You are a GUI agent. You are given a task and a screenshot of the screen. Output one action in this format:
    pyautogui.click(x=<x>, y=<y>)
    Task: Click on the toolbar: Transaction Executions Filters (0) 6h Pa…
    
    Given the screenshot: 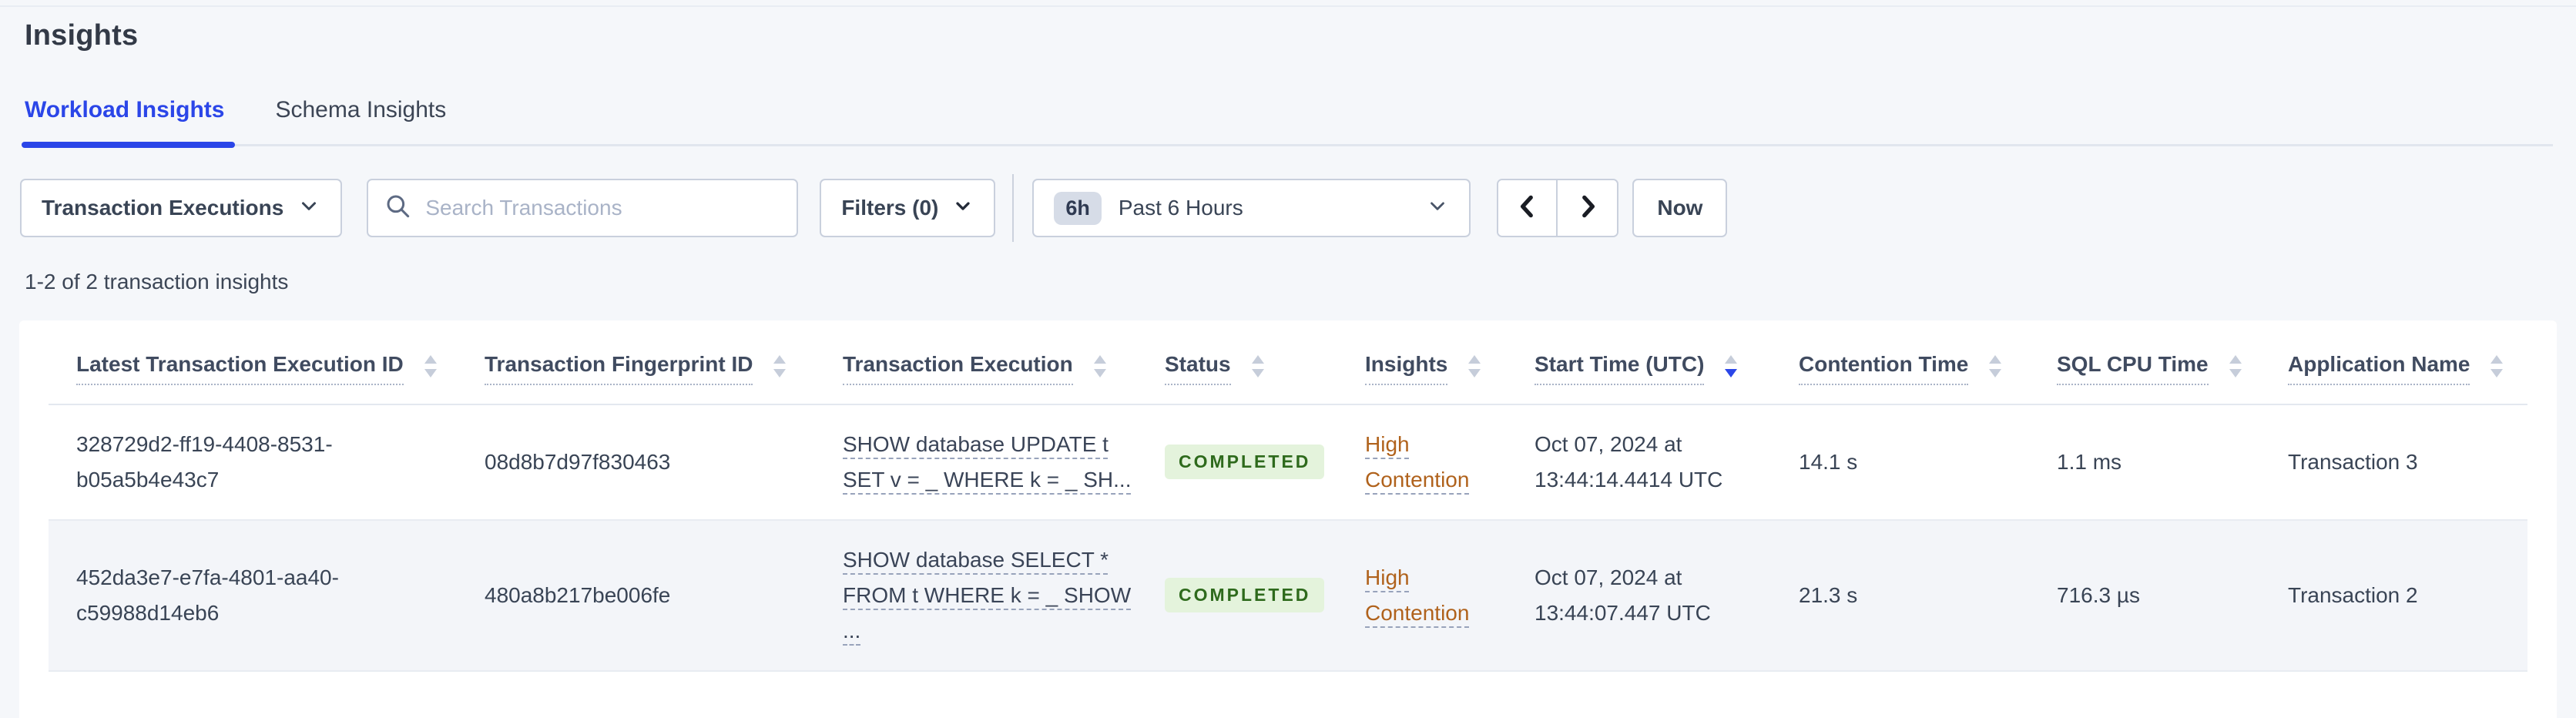 What is the action you would take?
    pyautogui.click(x=1298, y=208)
    